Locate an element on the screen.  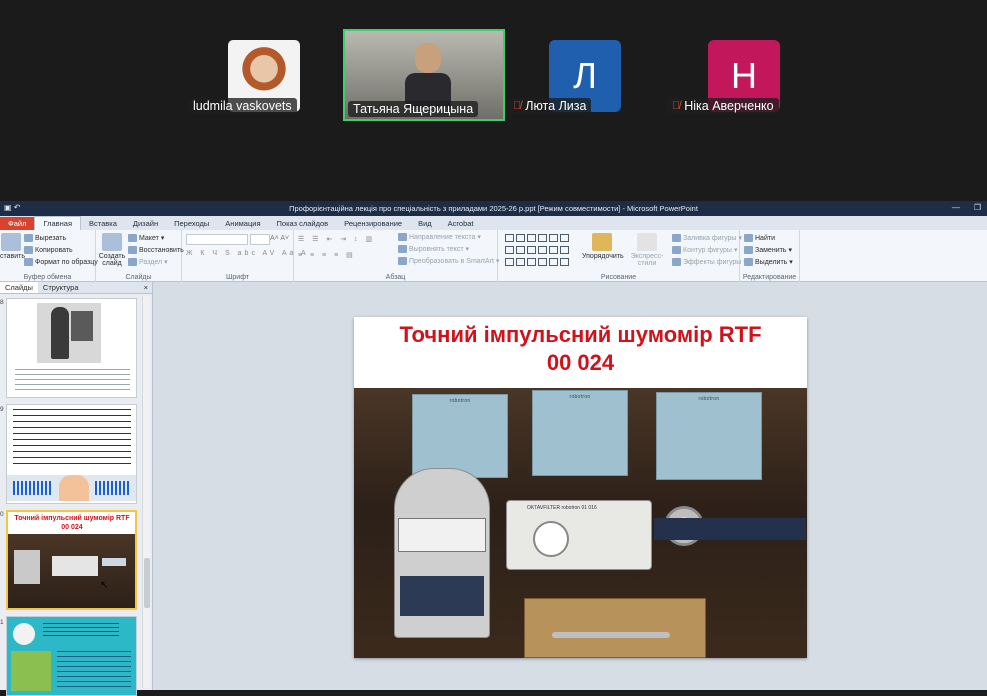
octave-filter-unit: OKTAVFILTER robotron 01 016 is located at coordinates (579, 535).